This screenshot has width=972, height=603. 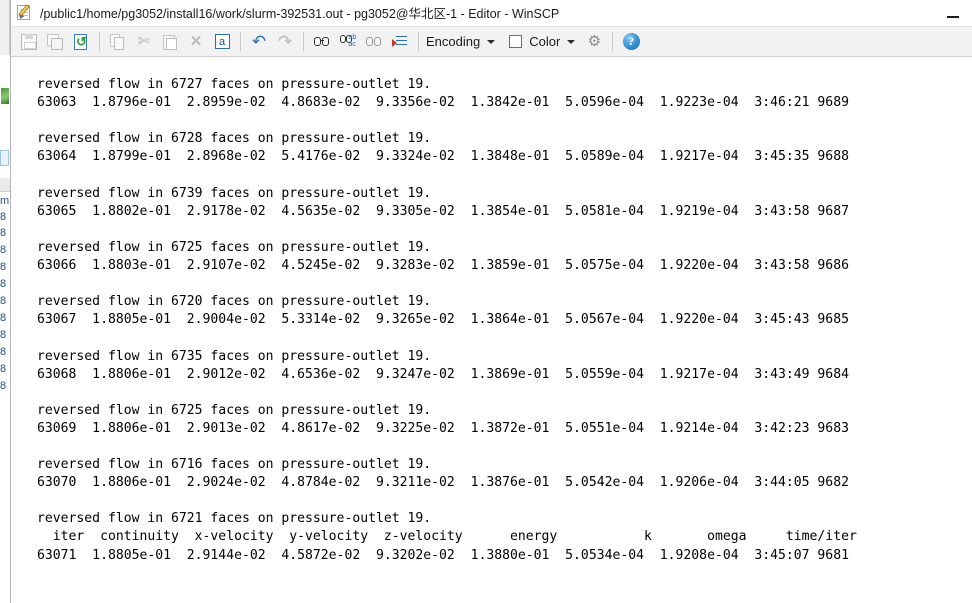 What do you see at coordinates (4, 158) in the screenshot?
I see `background-window-tab` at bounding box center [4, 158].